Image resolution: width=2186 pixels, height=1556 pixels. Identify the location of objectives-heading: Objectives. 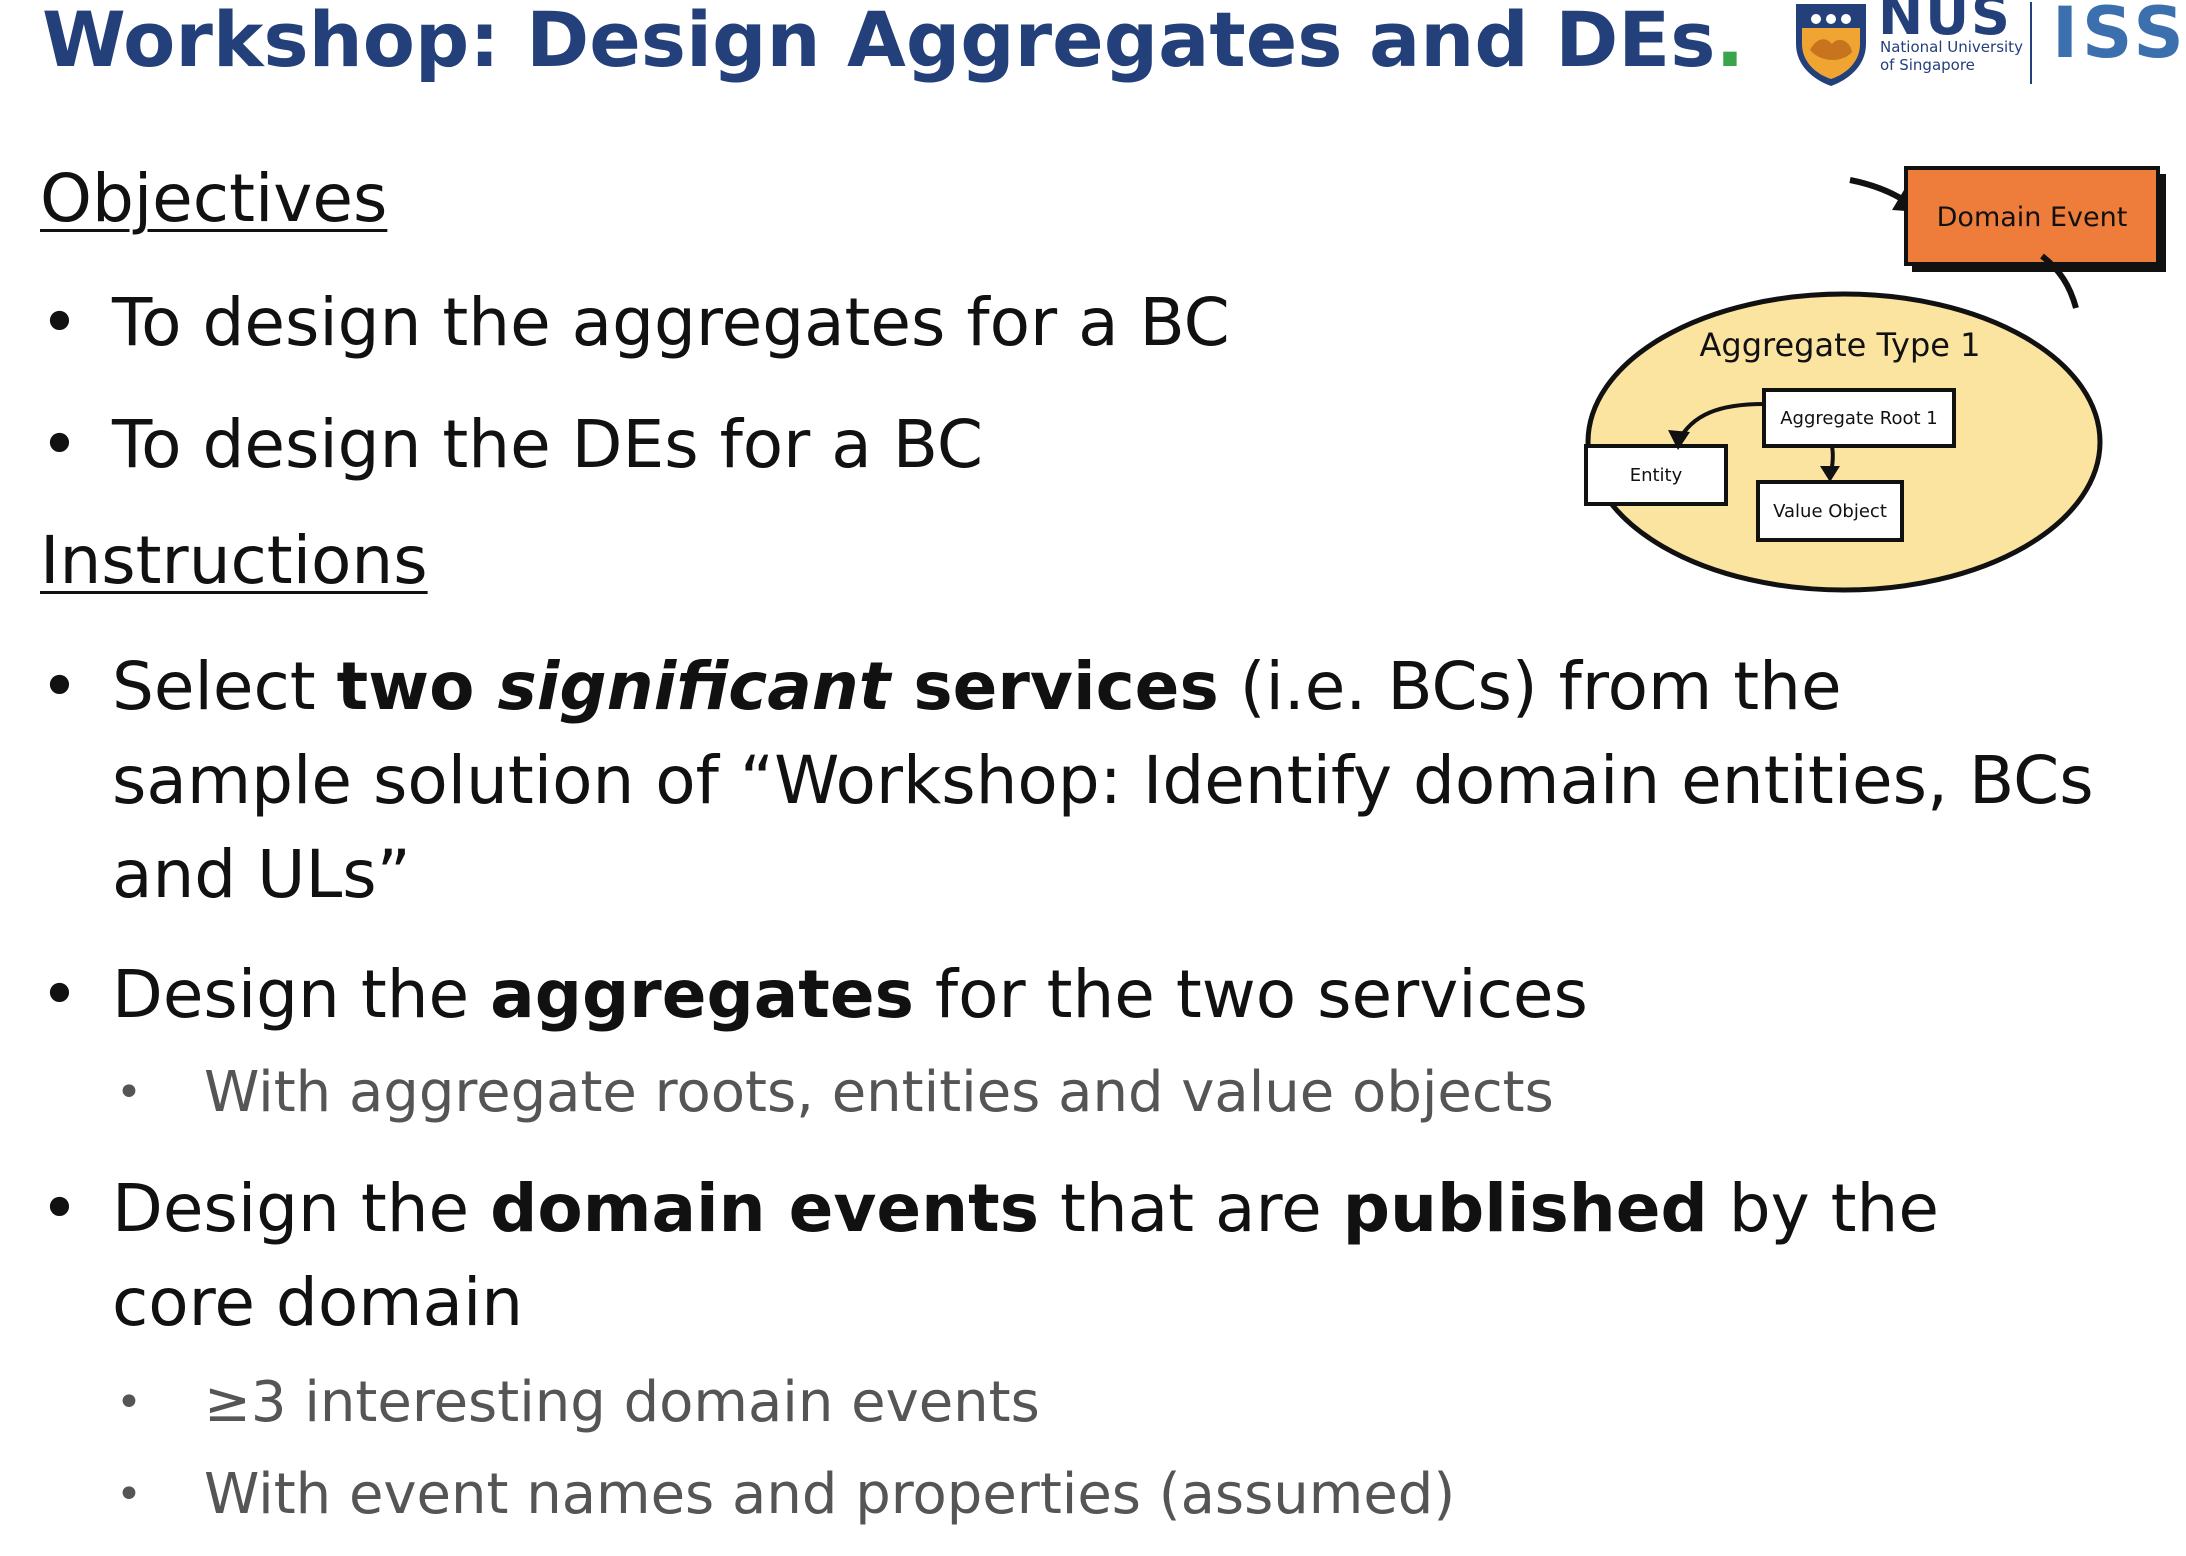
(214, 198).